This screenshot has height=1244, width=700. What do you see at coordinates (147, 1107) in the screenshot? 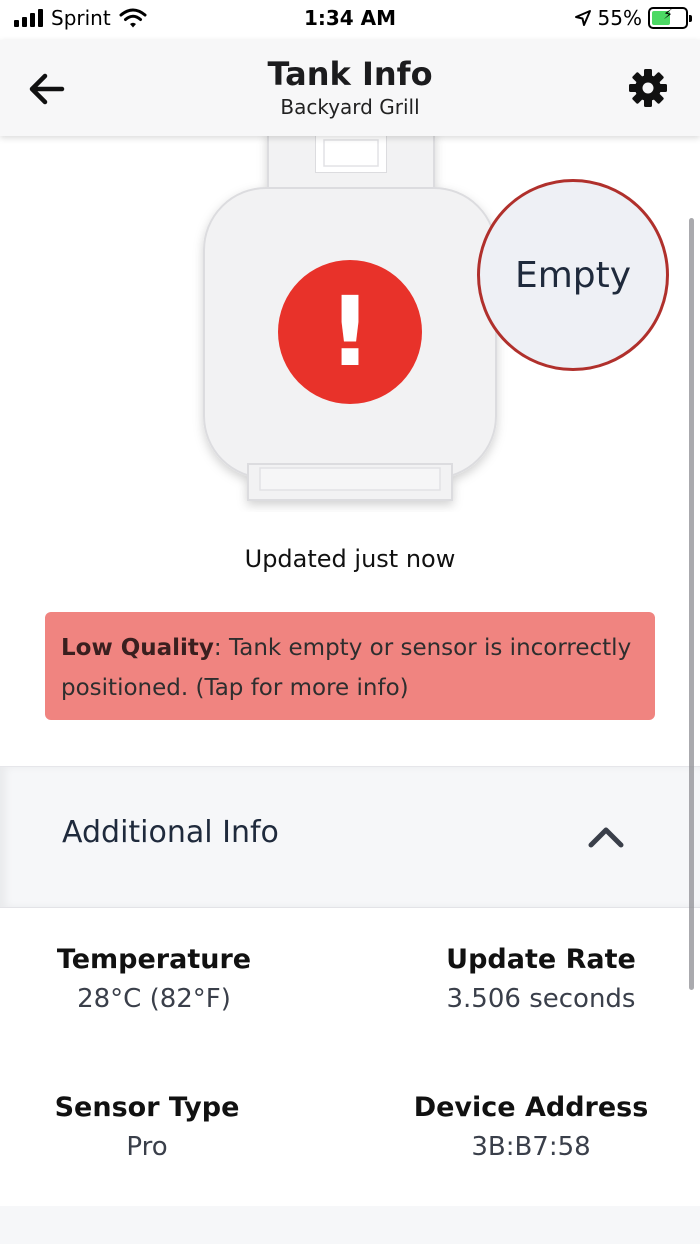
I see `info-label: Sensor Type` at bounding box center [147, 1107].